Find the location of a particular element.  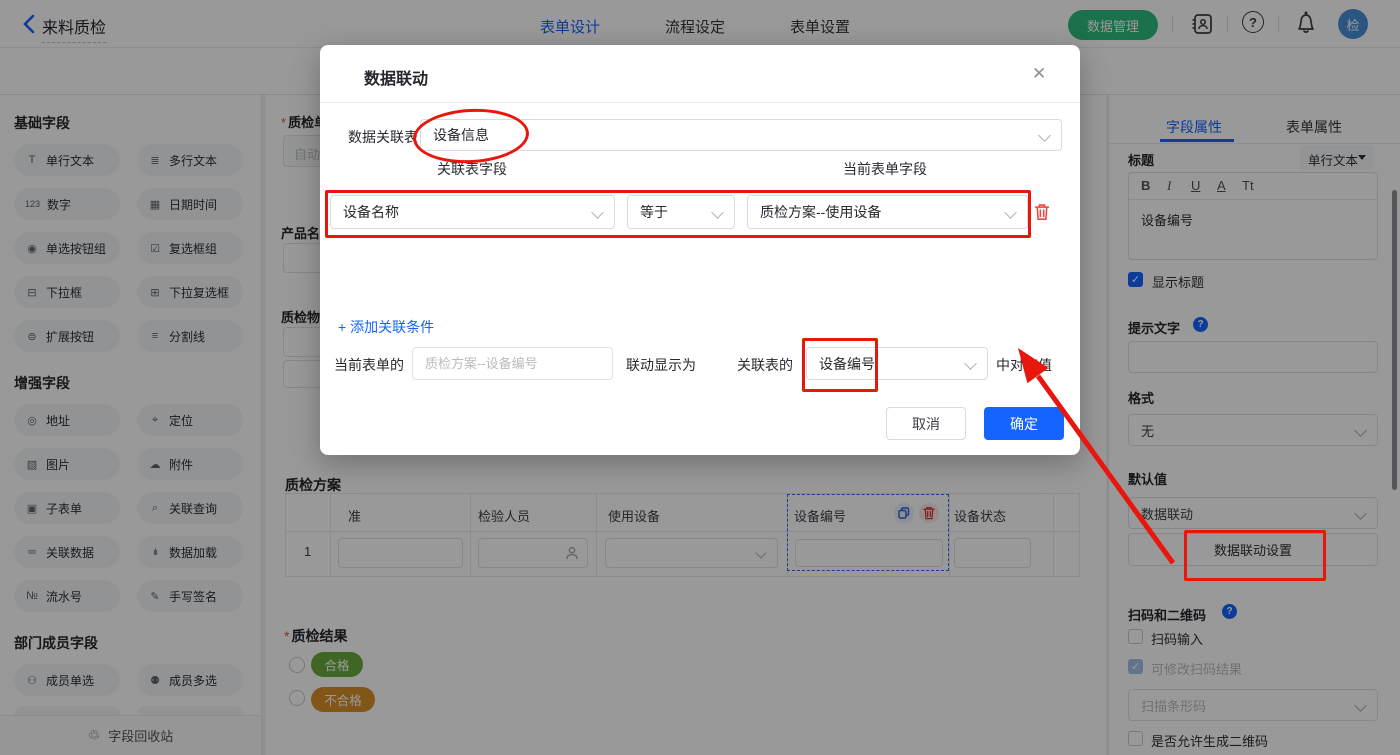

condition-operator-select: 等于 is located at coordinates (681, 212).